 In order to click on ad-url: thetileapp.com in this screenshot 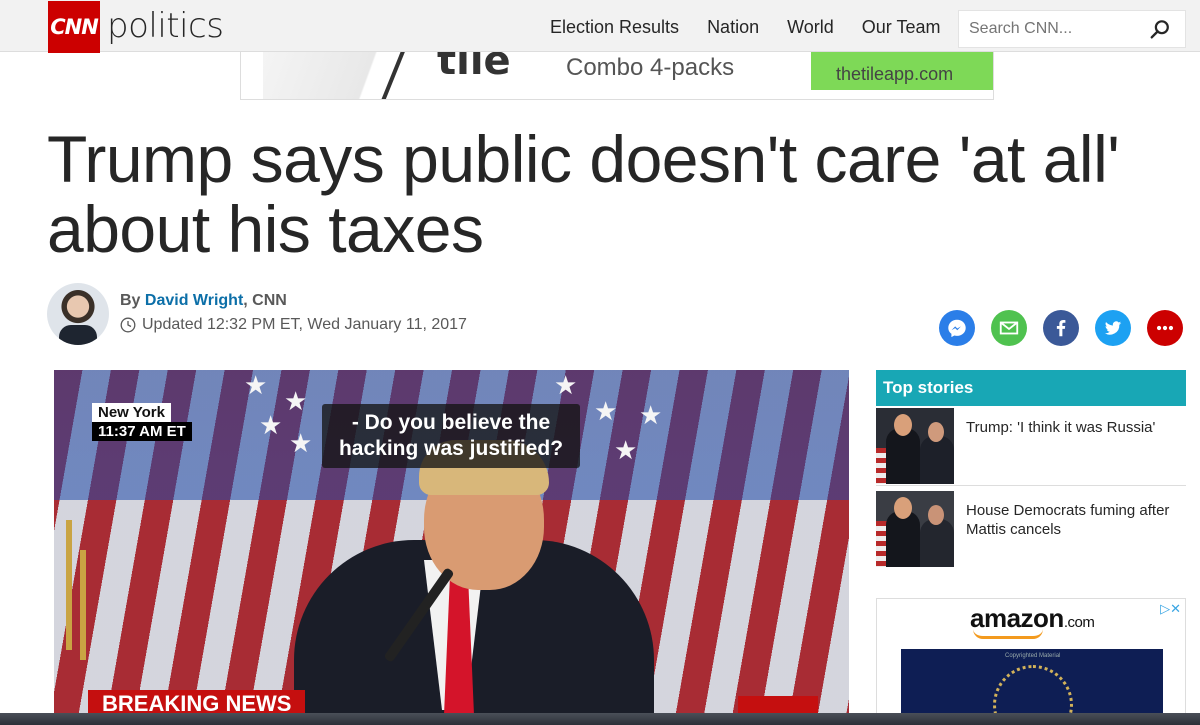, I will do `click(894, 74)`.